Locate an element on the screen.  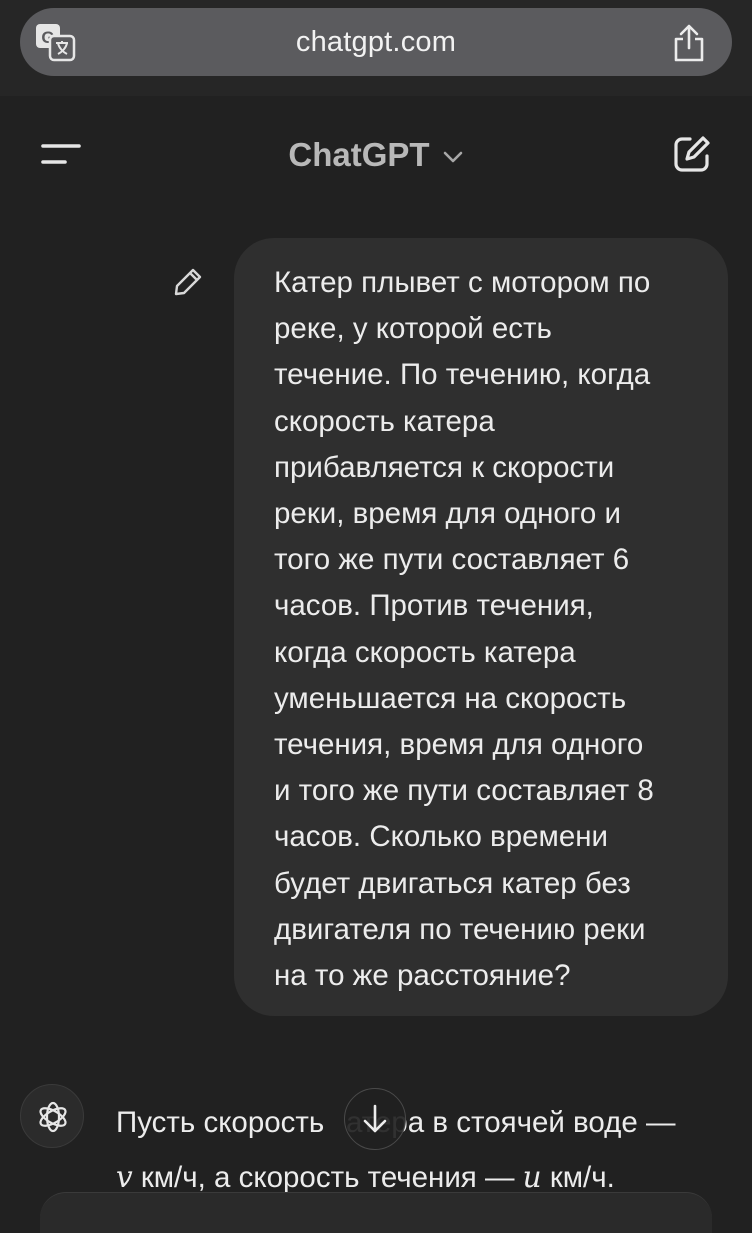
browser-toolbar: G chatgpt.com is located at coordinates (376, 48).